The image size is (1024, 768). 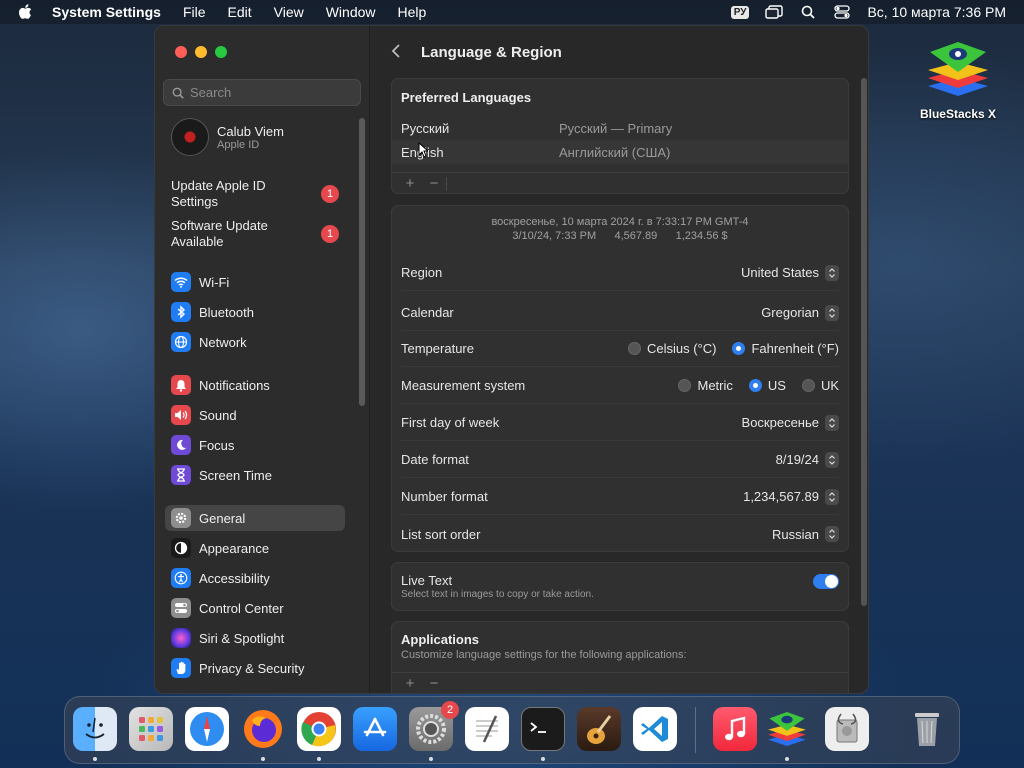 I want to click on dock-safari-icon, so click(x=207, y=729).